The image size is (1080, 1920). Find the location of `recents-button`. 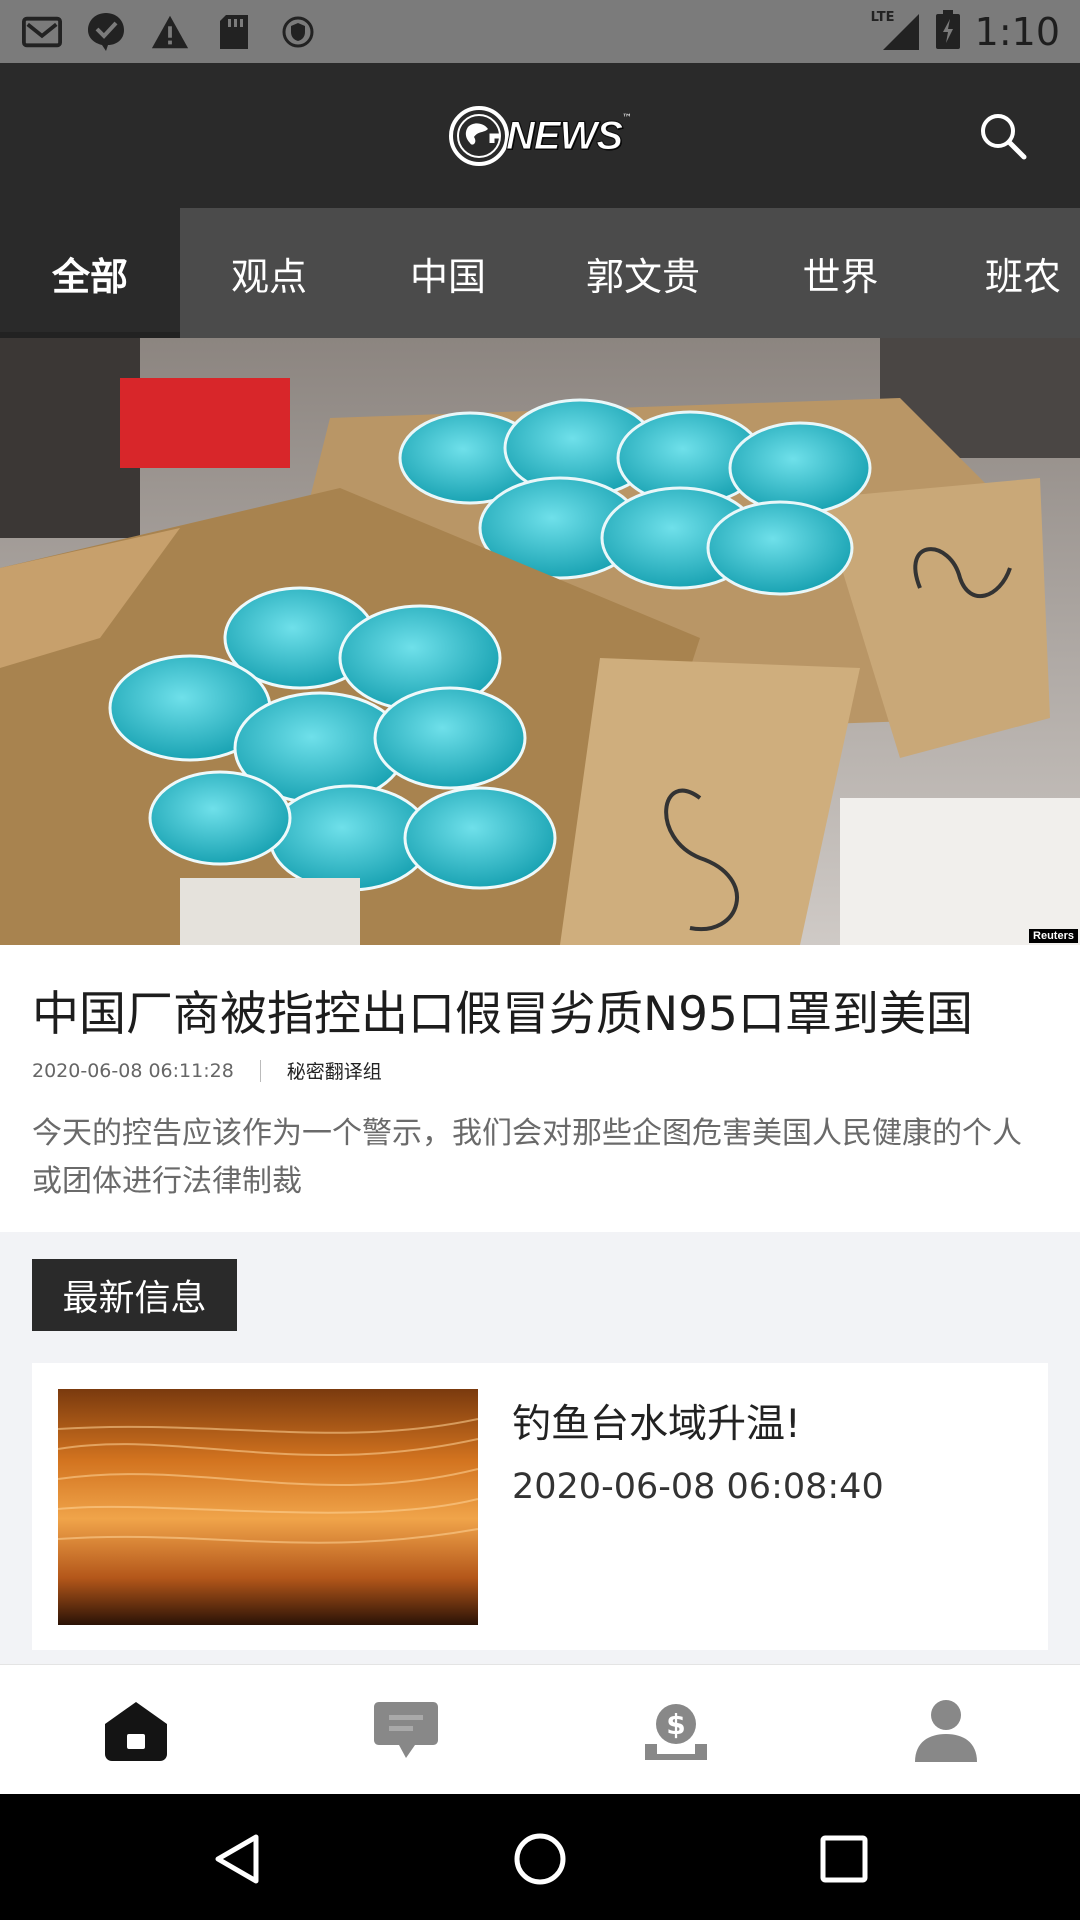

recents-button is located at coordinates (844, 1859).